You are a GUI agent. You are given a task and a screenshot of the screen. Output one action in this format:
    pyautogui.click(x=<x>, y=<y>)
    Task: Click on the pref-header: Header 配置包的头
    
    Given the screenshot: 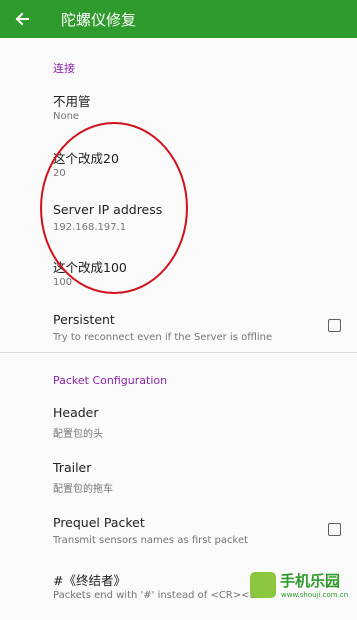 What is the action you would take?
    pyautogui.click(x=178, y=430)
    